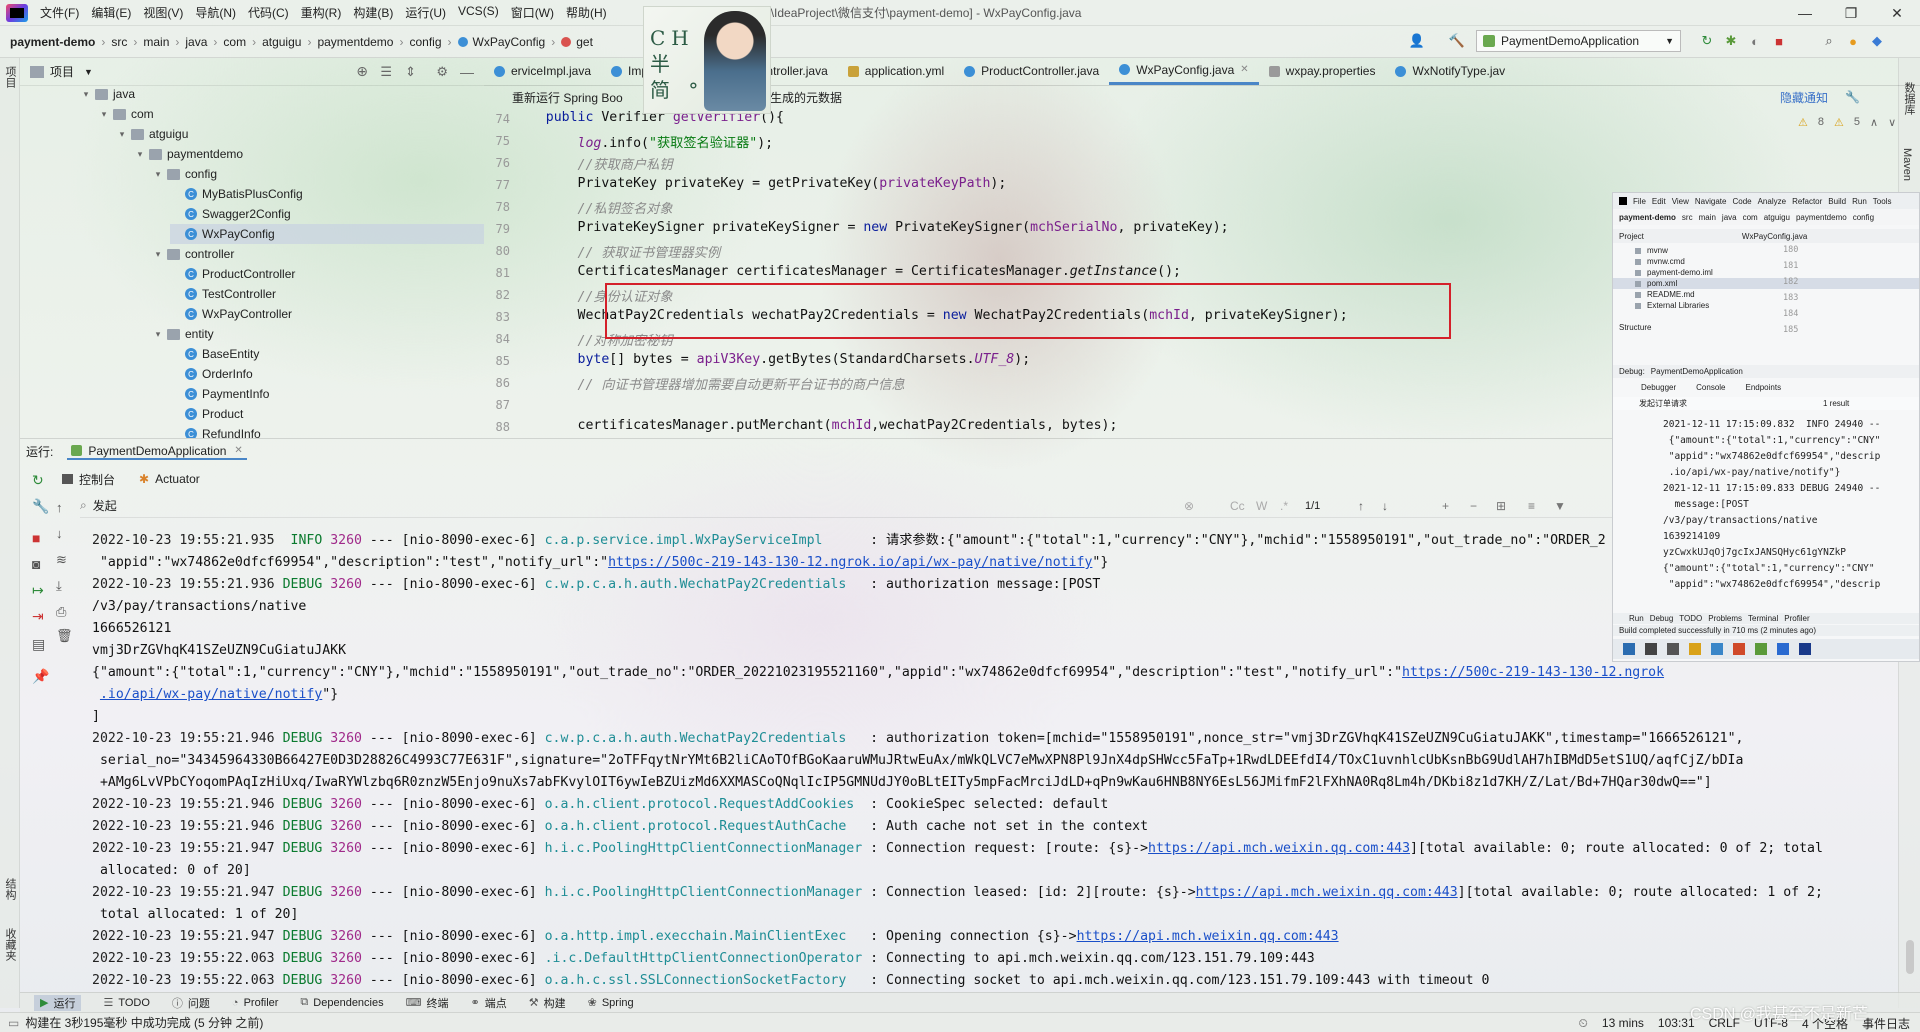 The height and width of the screenshot is (1032, 1920). Describe the element at coordinates (1445, 506) in the screenshot. I see `add-selection-icon: +` at that location.